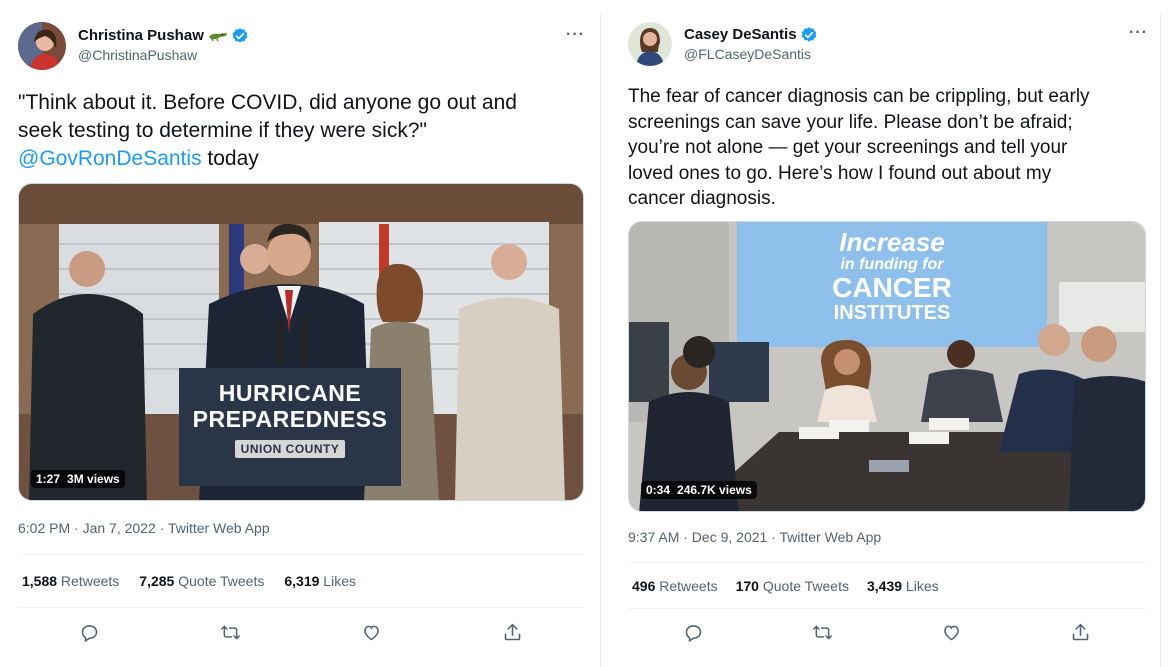  Describe the element at coordinates (48, 479) in the screenshot. I see `video-duration: 1:27` at that location.